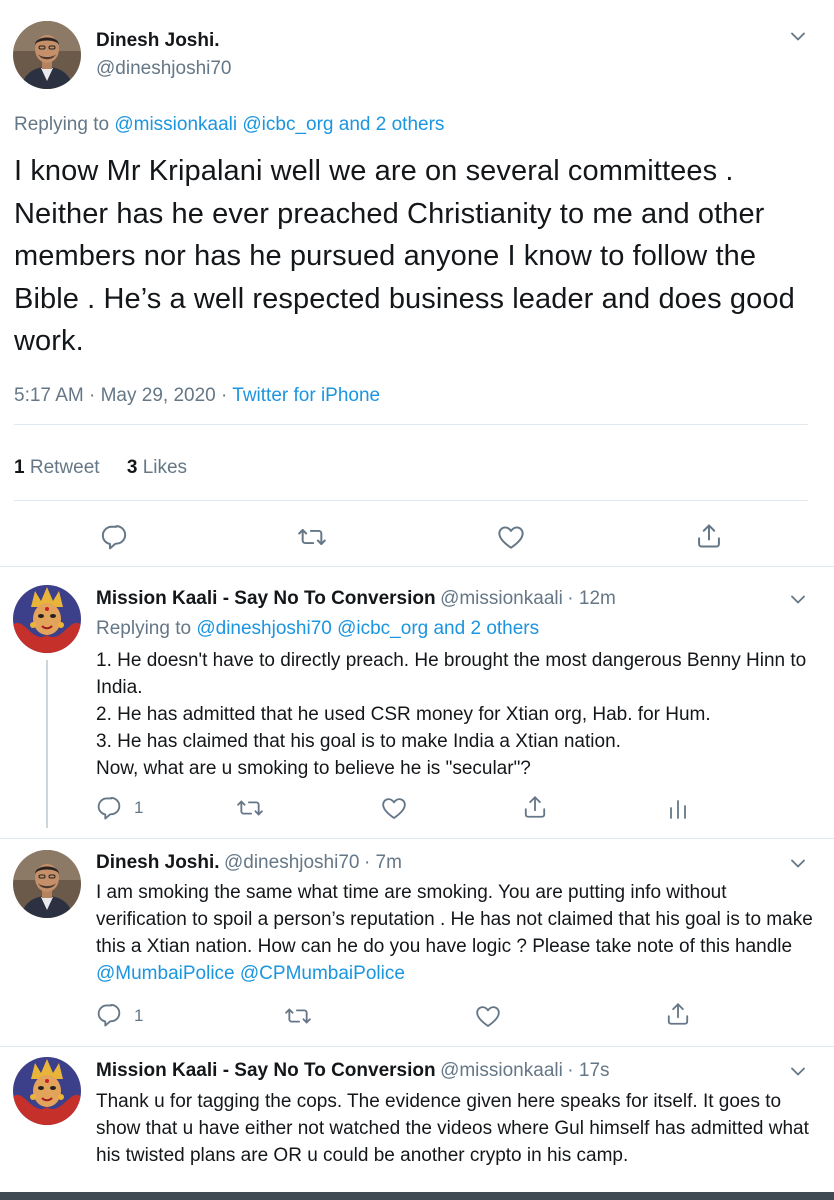 Image resolution: width=834 pixels, height=1200 pixels. What do you see at coordinates (132, 467) in the screenshot?
I see `likes-count: 3` at bounding box center [132, 467].